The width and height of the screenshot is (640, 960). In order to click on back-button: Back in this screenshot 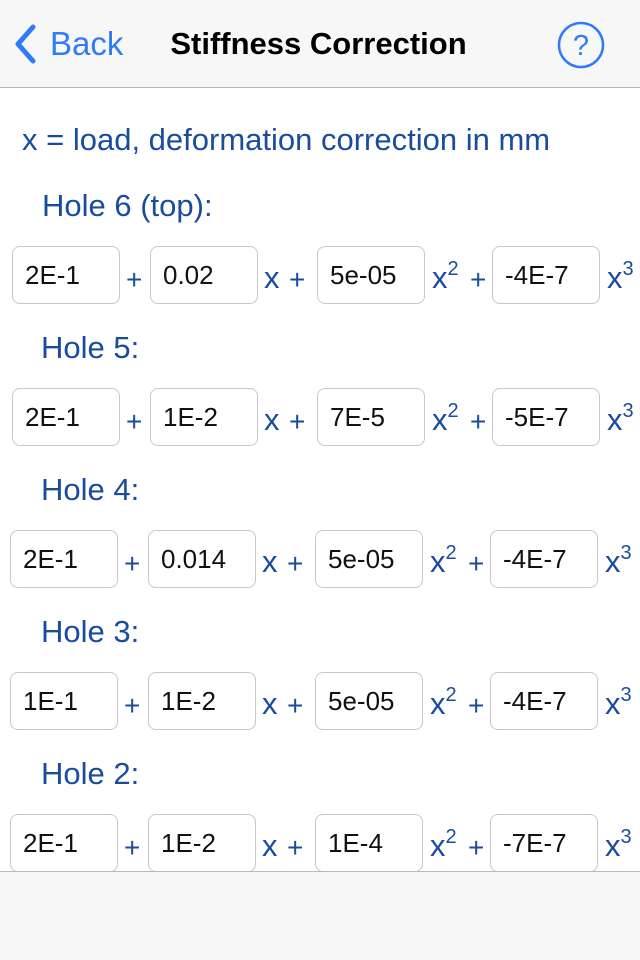, I will do `click(68, 44)`.